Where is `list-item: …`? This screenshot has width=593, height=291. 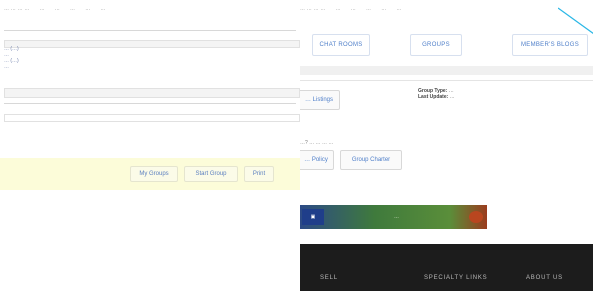
list-item: … is located at coordinates (11, 67).